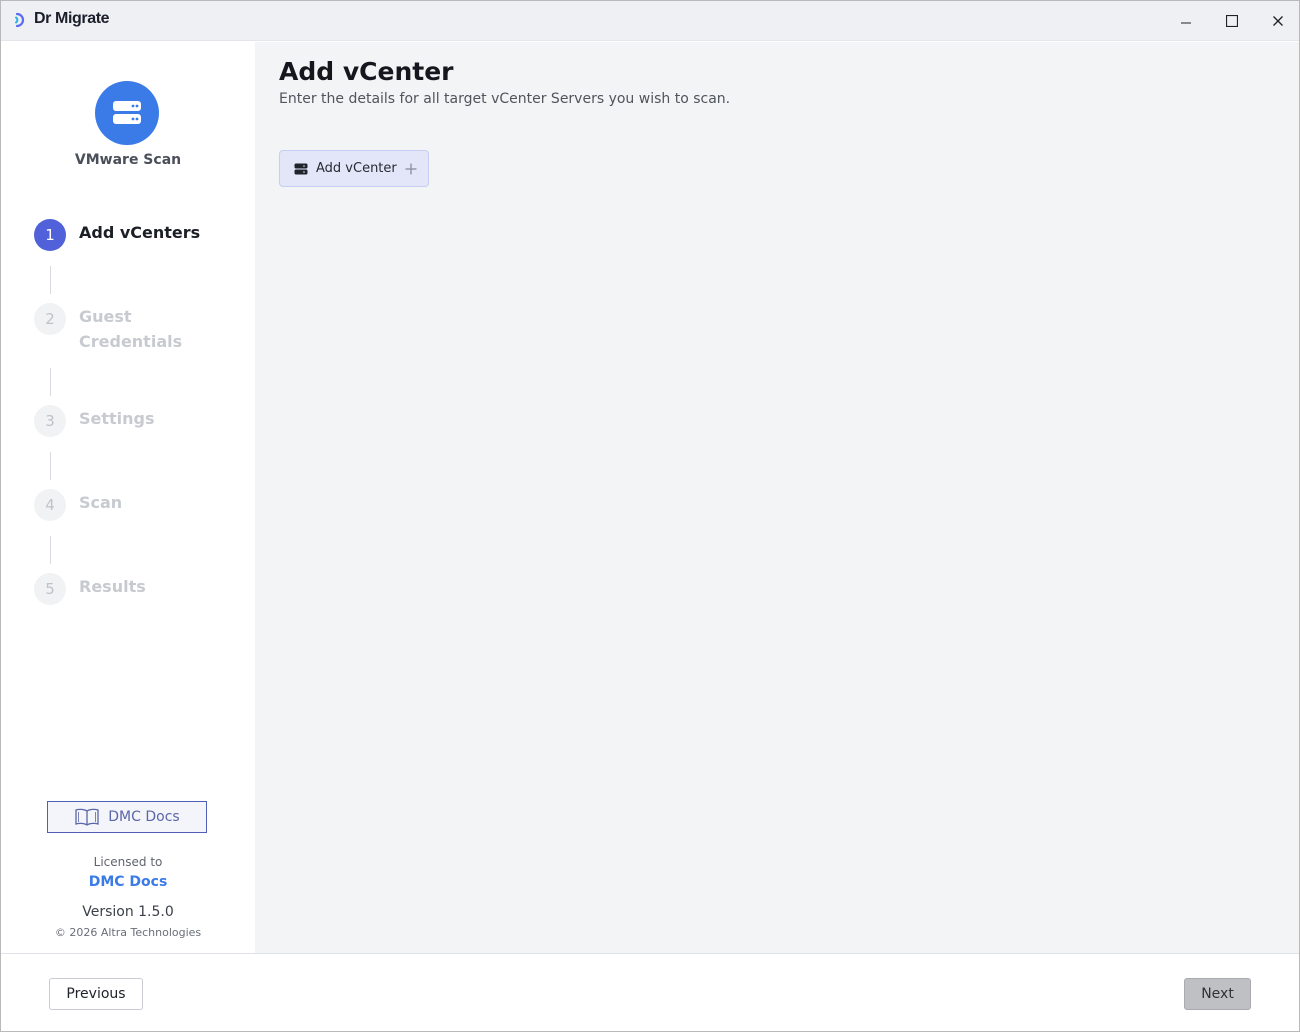  Describe the element at coordinates (1217, 994) in the screenshot. I see `next-button: Next` at that location.